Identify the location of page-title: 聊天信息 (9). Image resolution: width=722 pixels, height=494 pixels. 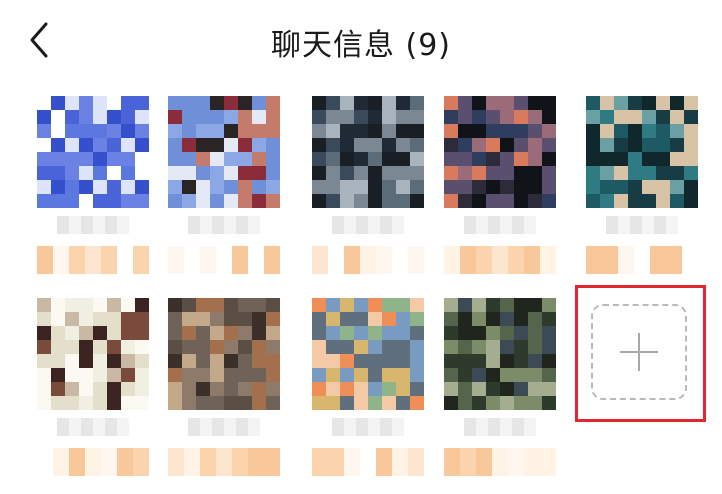
(361, 45).